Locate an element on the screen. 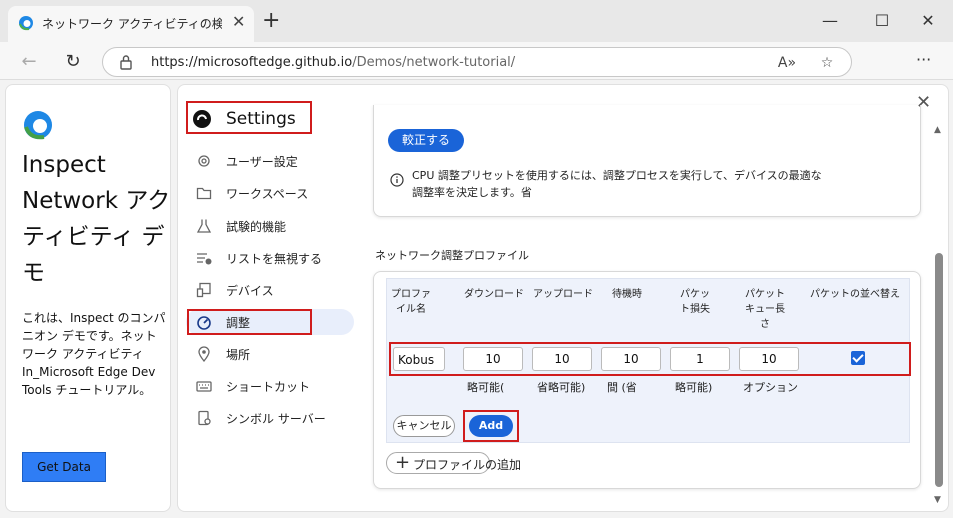 The height and width of the screenshot is (518, 953). column-header: パケット損失 is located at coordinates (695, 302).